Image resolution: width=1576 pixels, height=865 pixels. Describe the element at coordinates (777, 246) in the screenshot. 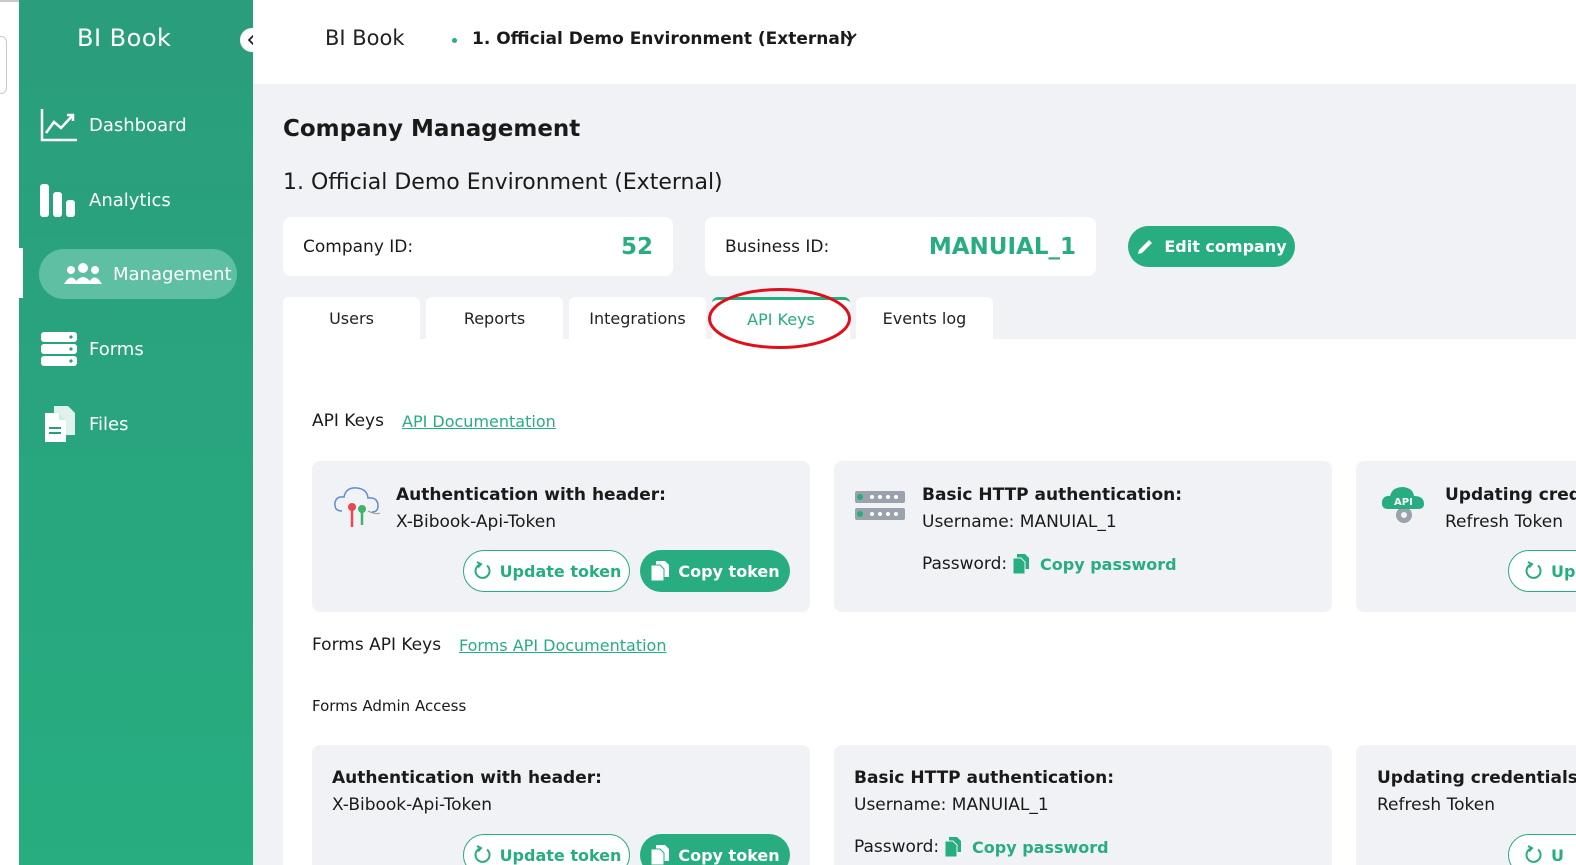

I see `business-id-label: Business ID:` at that location.